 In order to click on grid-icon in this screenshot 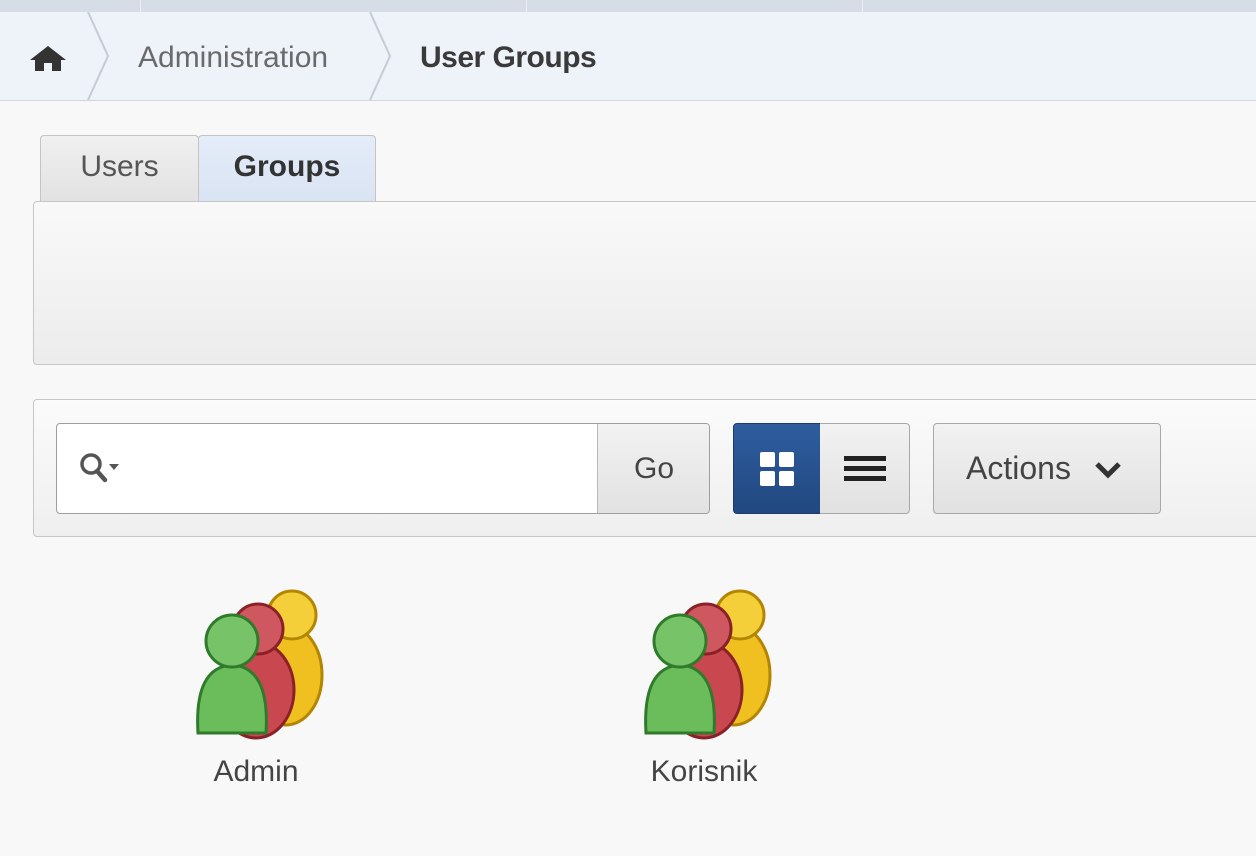, I will do `click(777, 469)`.